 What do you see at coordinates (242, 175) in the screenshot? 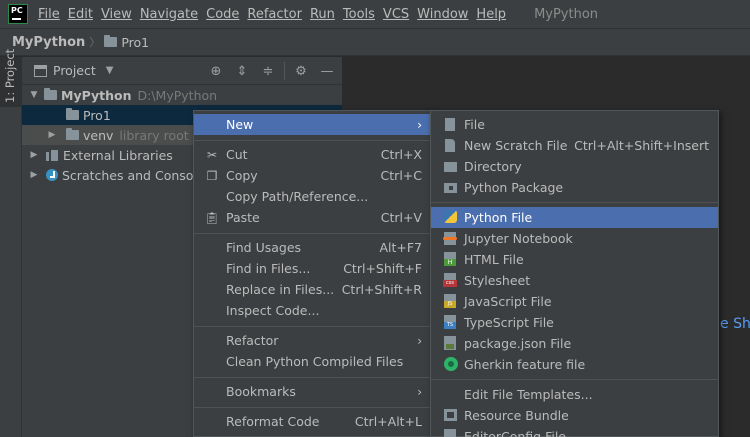
I see `menu-item-label: Copy` at bounding box center [242, 175].